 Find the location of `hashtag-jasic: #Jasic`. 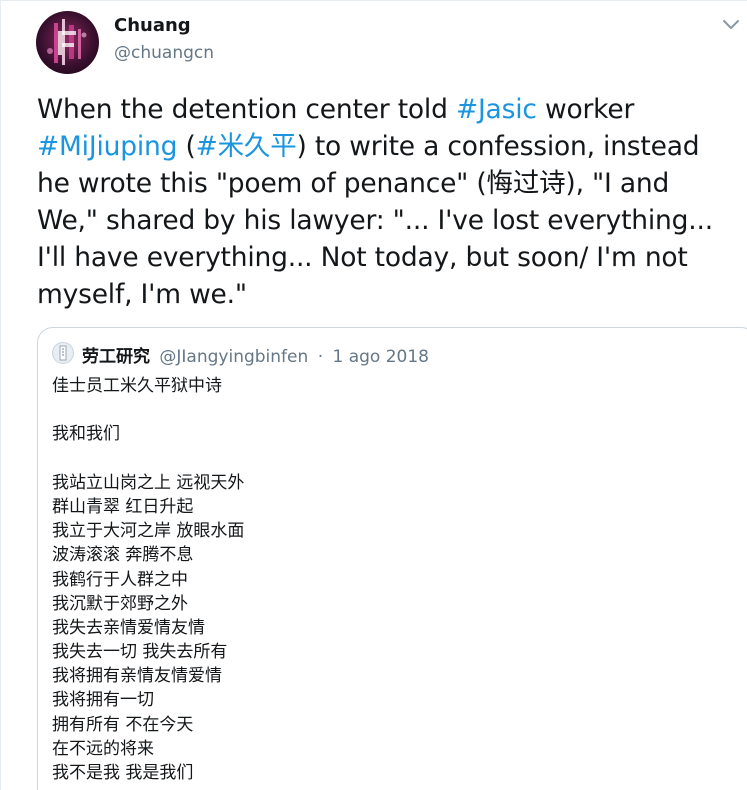

hashtag-jasic: #Jasic is located at coordinates (496, 109).